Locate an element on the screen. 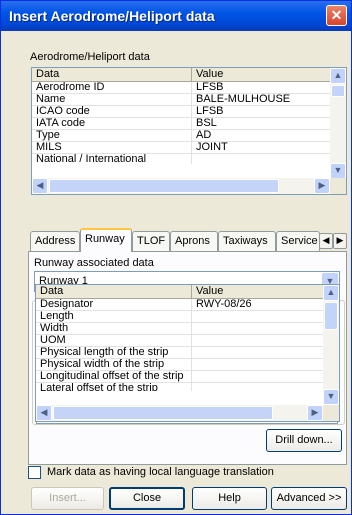 This screenshot has height=515, width=352. cell-data: Name is located at coordinates (112, 100).